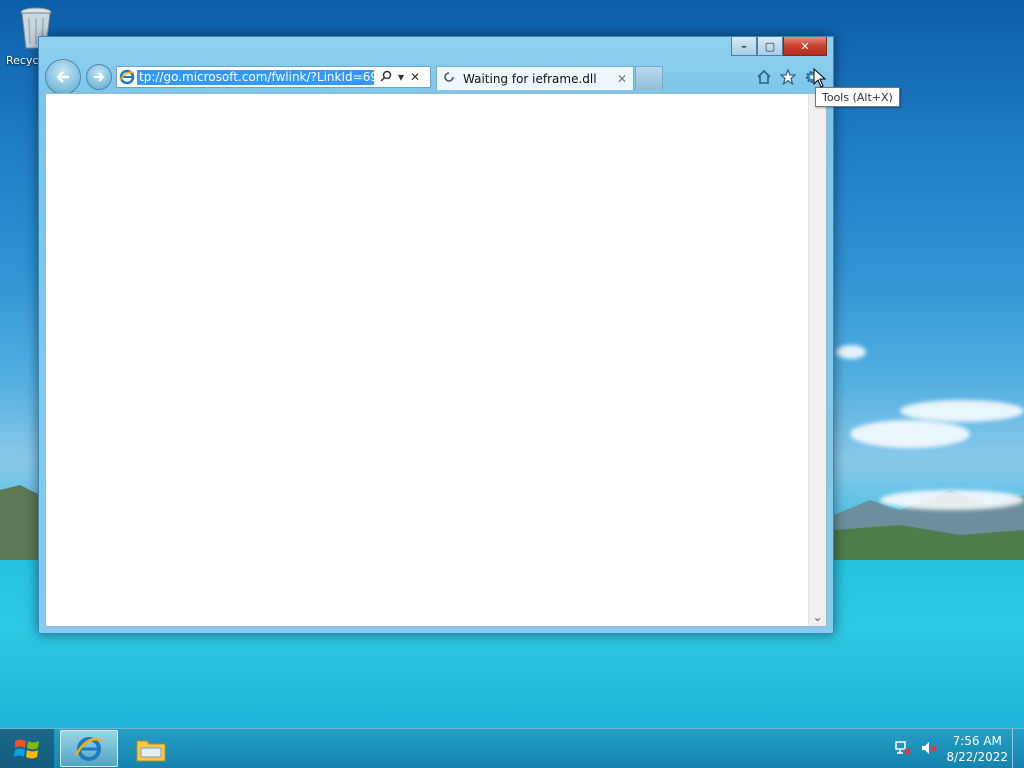 The height and width of the screenshot is (768, 1024). I want to click on home-icon, so click(764, 76).